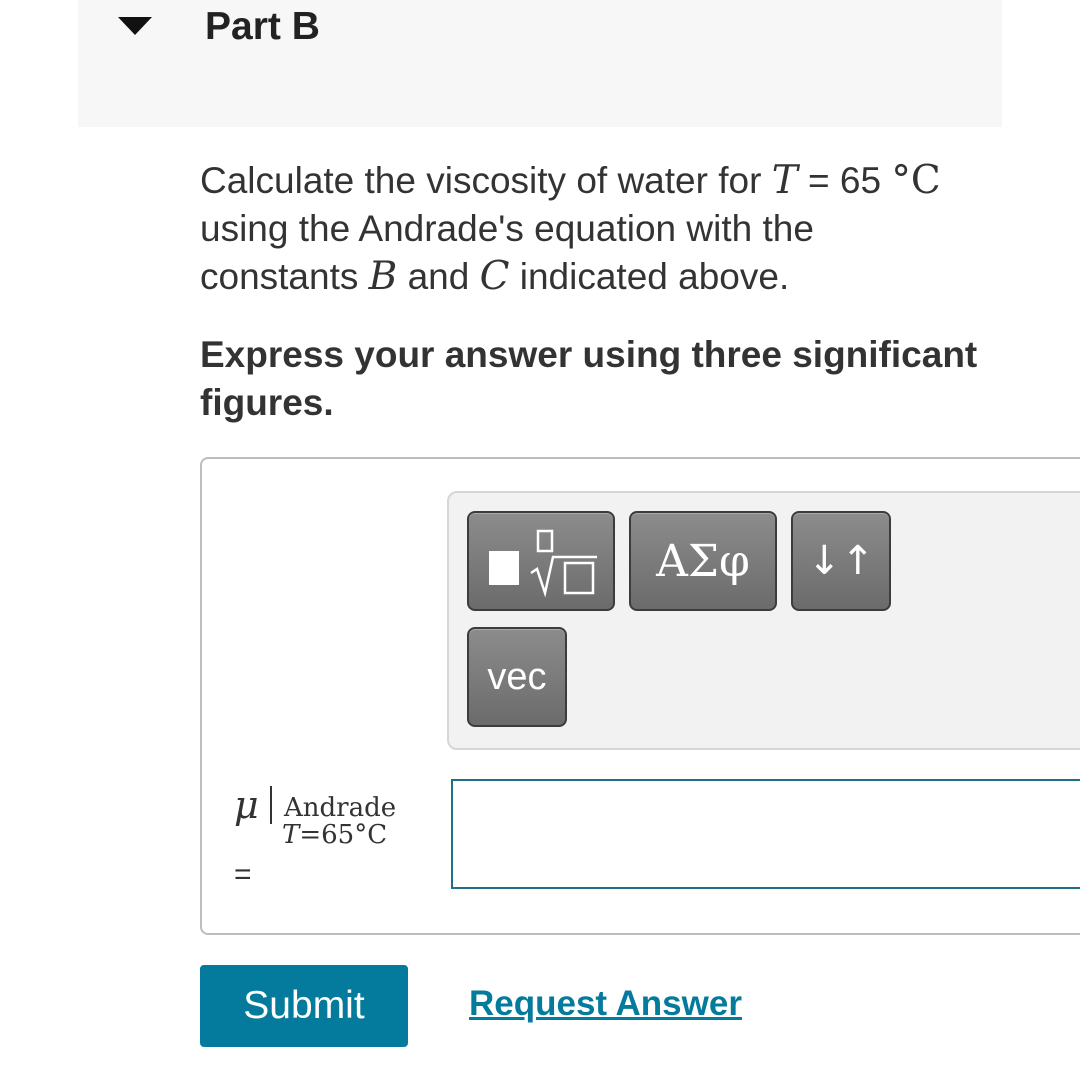 The height and width of the screenshot is (1089, 1080). What do you see at coordinates (765, 834) in the screenshot?
I see `answer-input` at bounding box center [765, 834].